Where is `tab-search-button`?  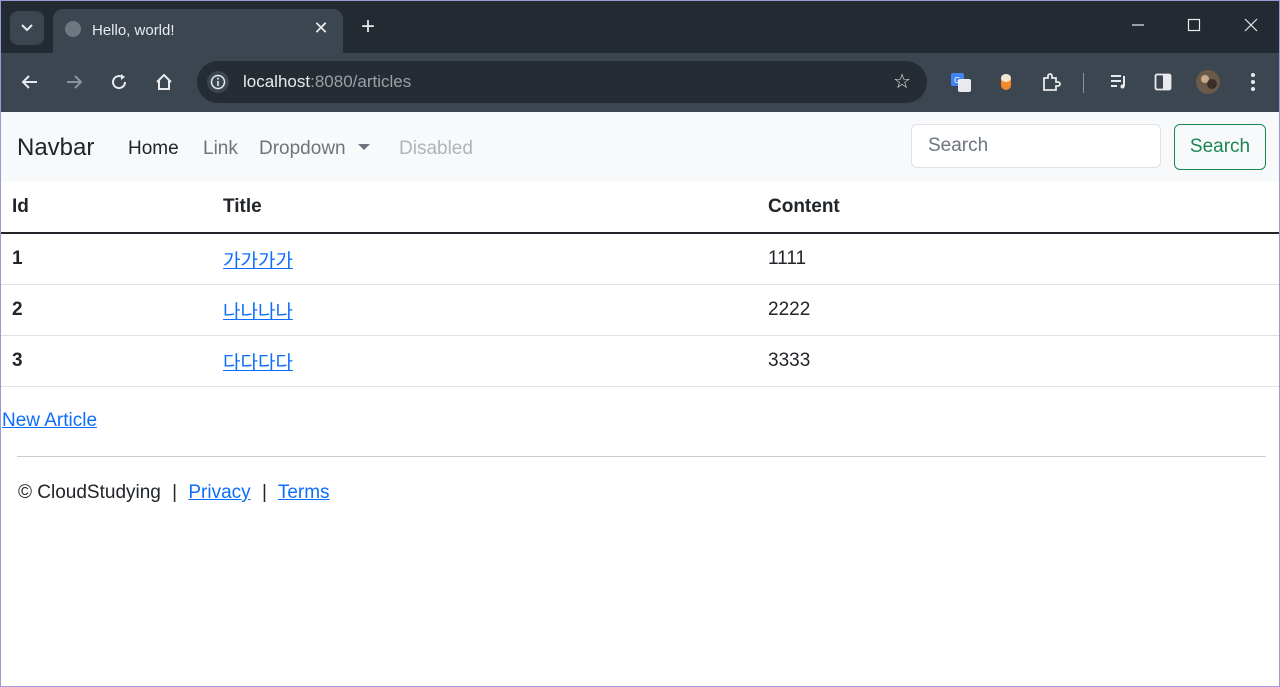 tab-search-button is located at coordinates (27, 28).